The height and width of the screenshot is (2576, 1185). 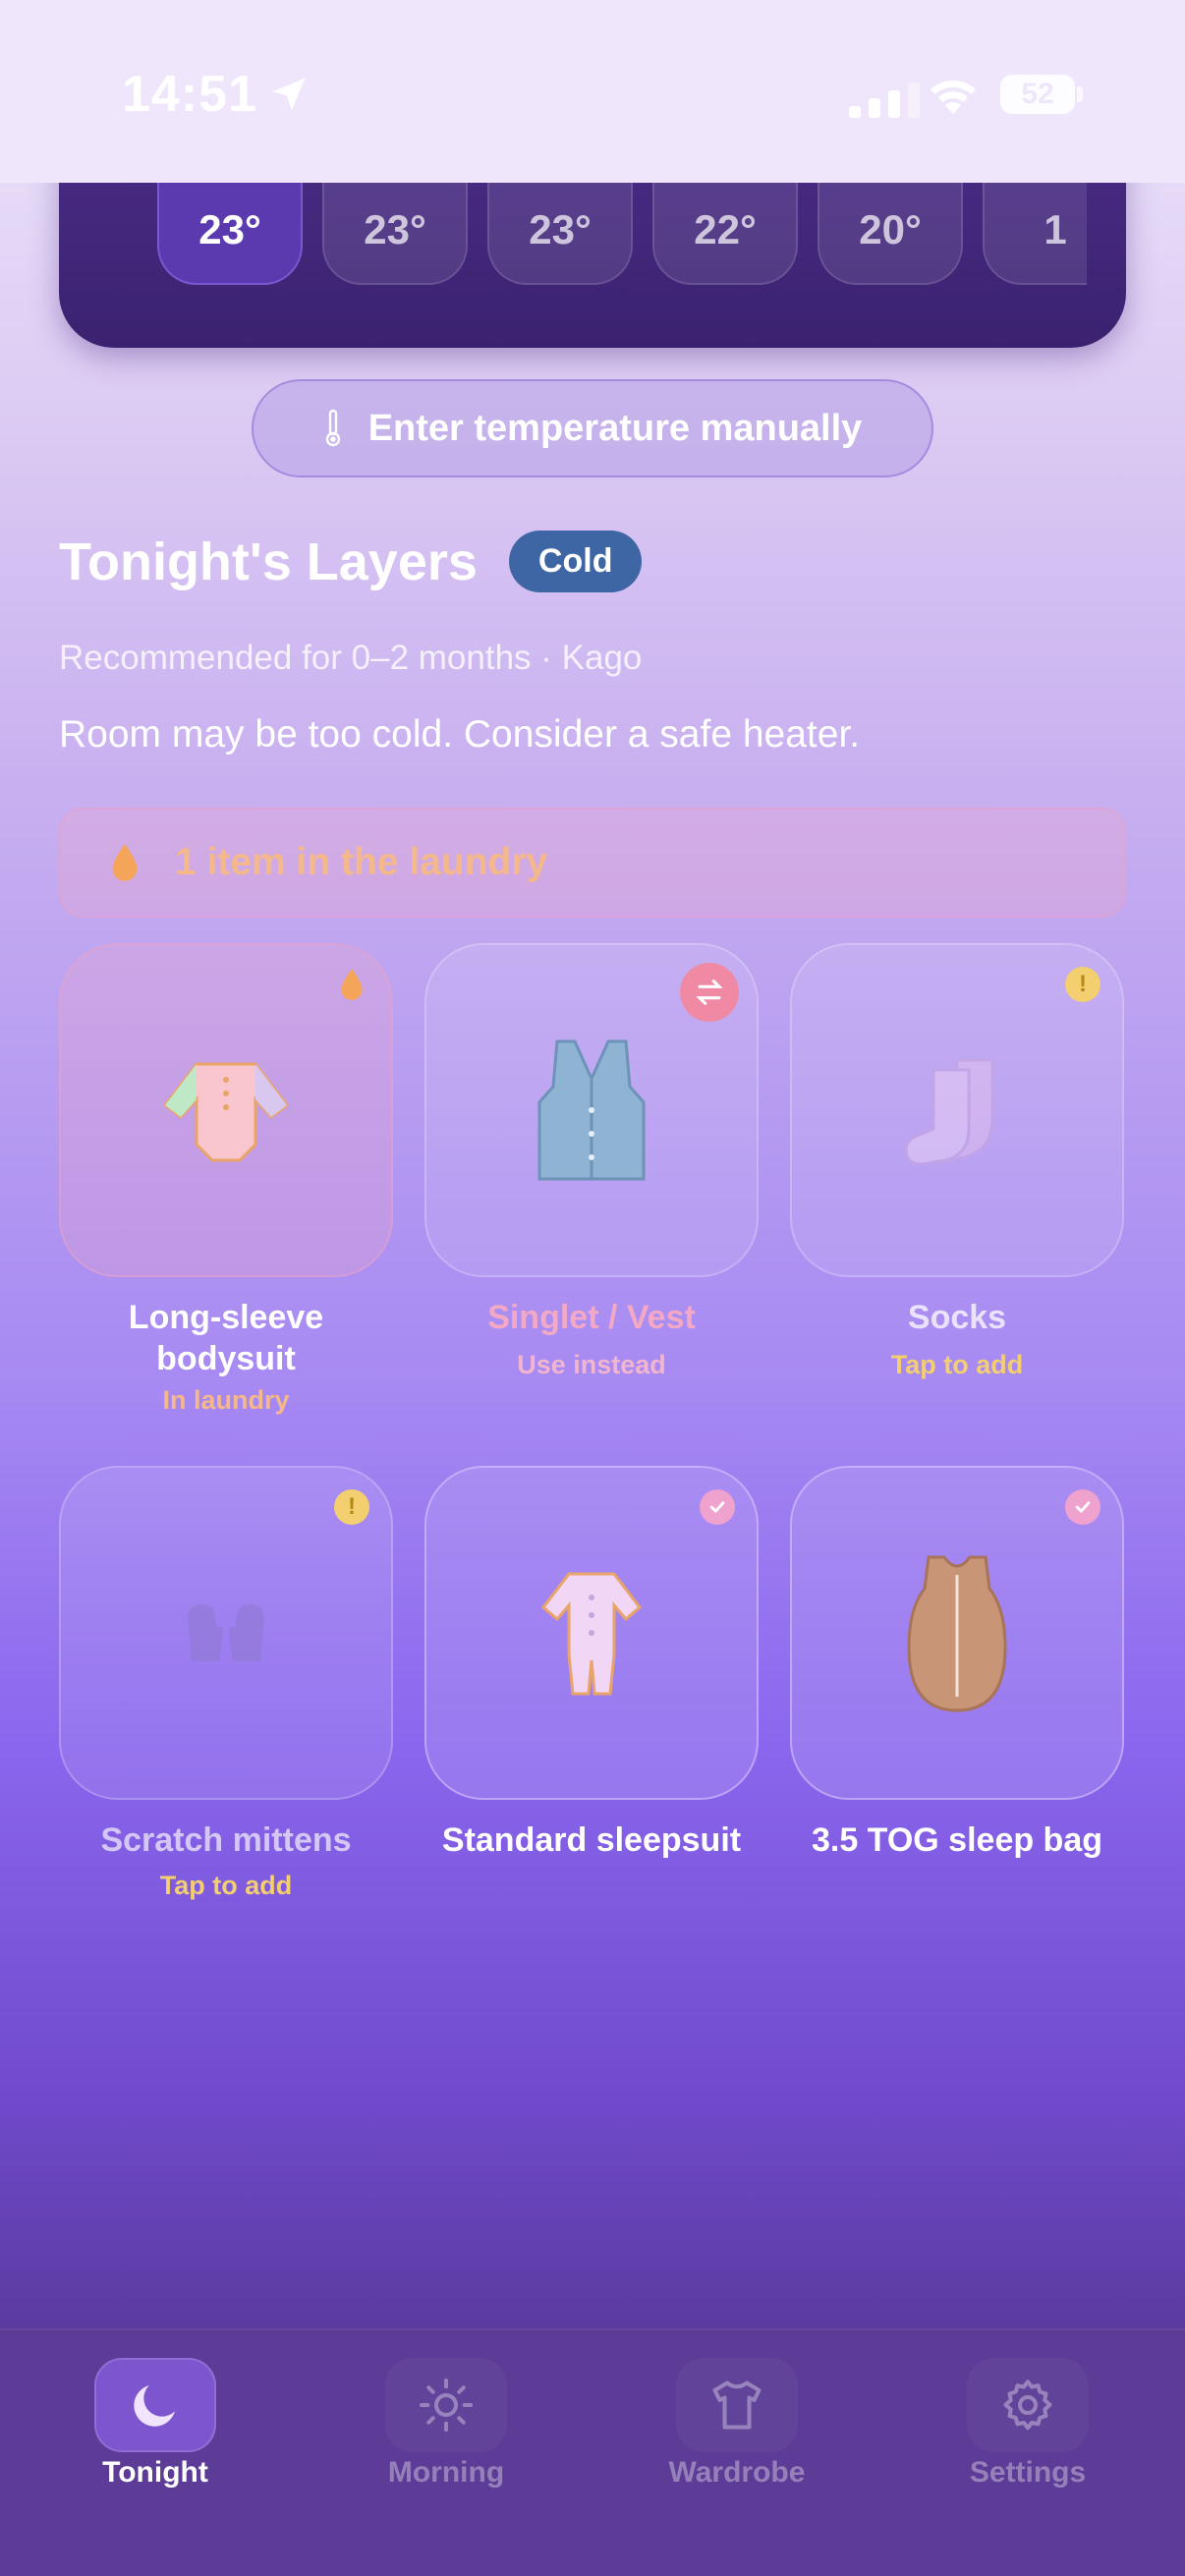 I want to click on status-bar: 14:51 52, so click(x=592, y=91).